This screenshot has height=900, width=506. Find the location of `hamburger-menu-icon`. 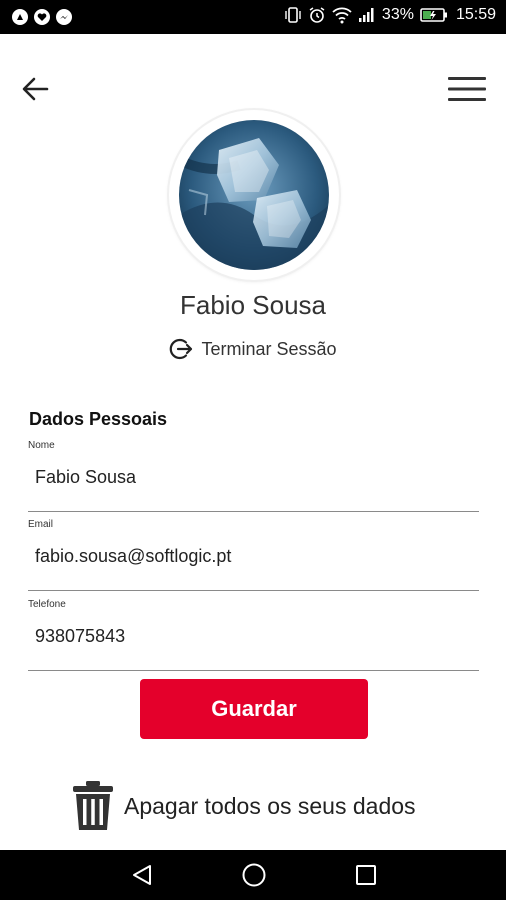

hamburger-menu-icon is located at coordinates (467, 89).